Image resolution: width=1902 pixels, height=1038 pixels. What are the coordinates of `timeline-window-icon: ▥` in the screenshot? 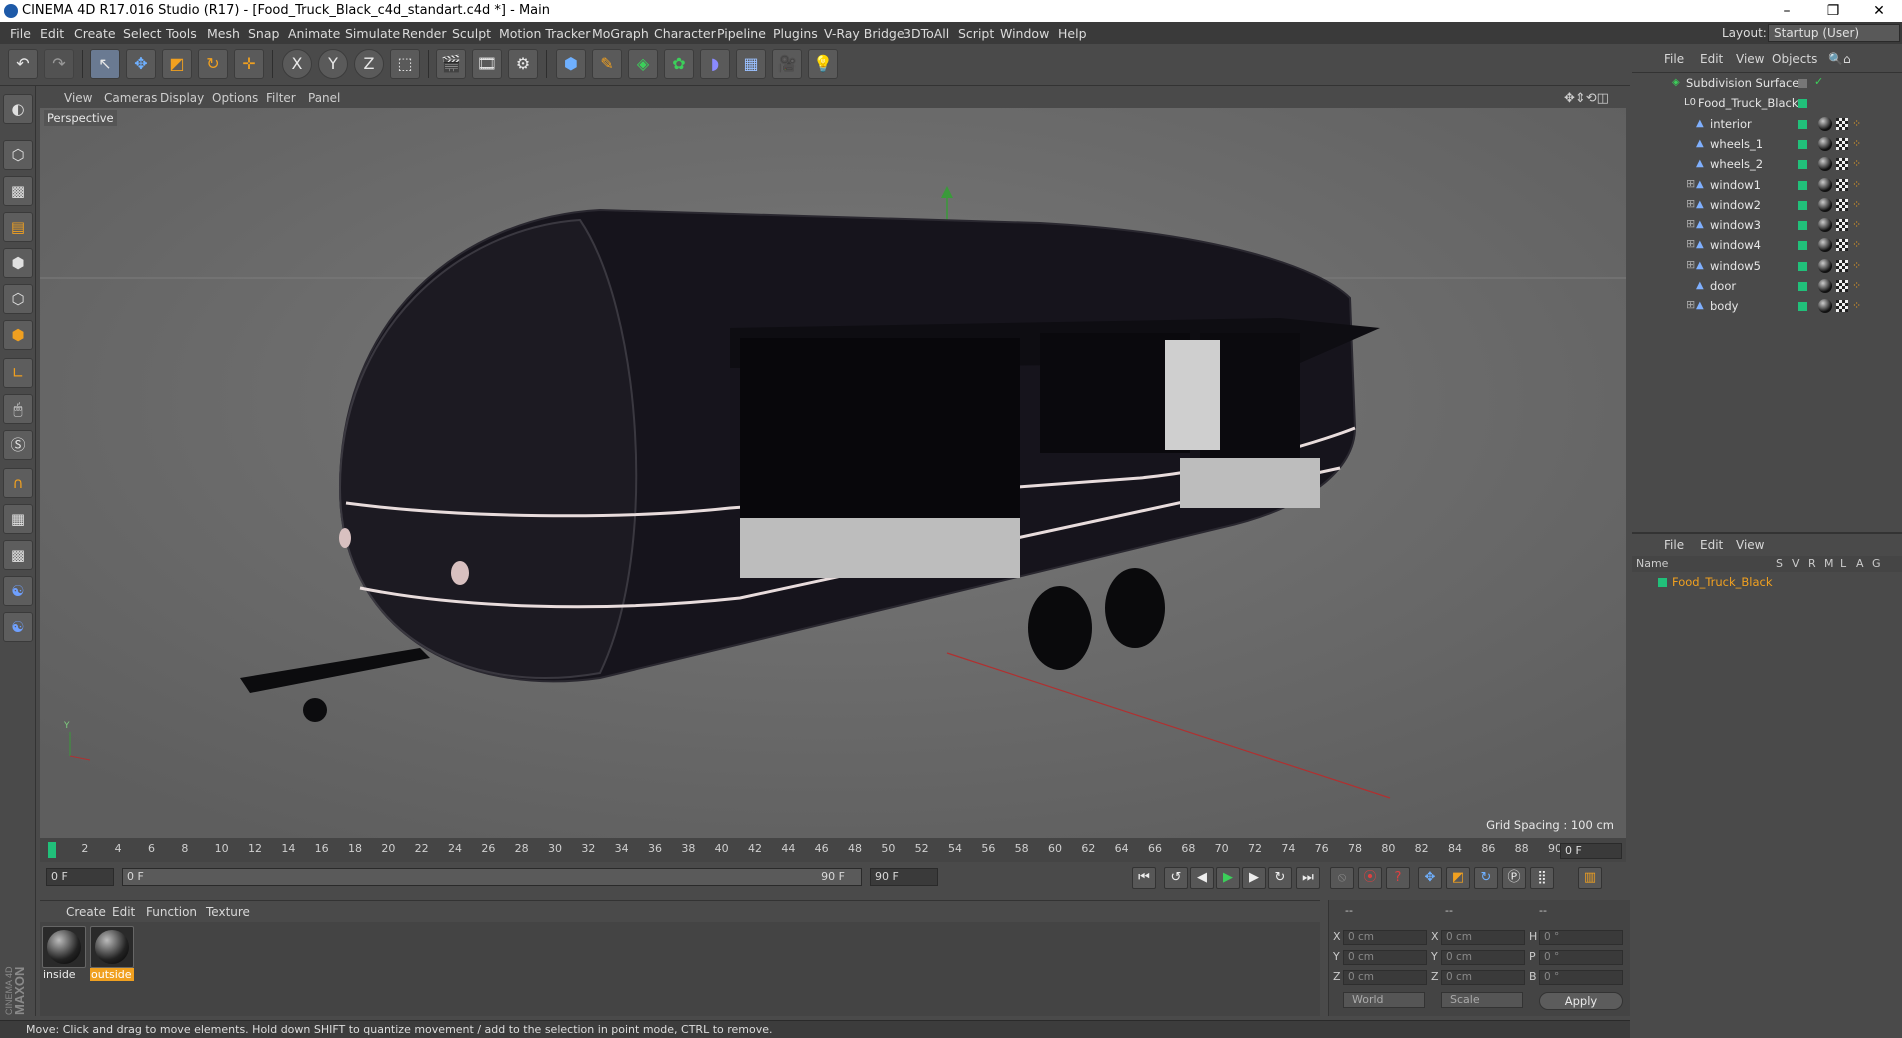 It's located at (1590, 878).